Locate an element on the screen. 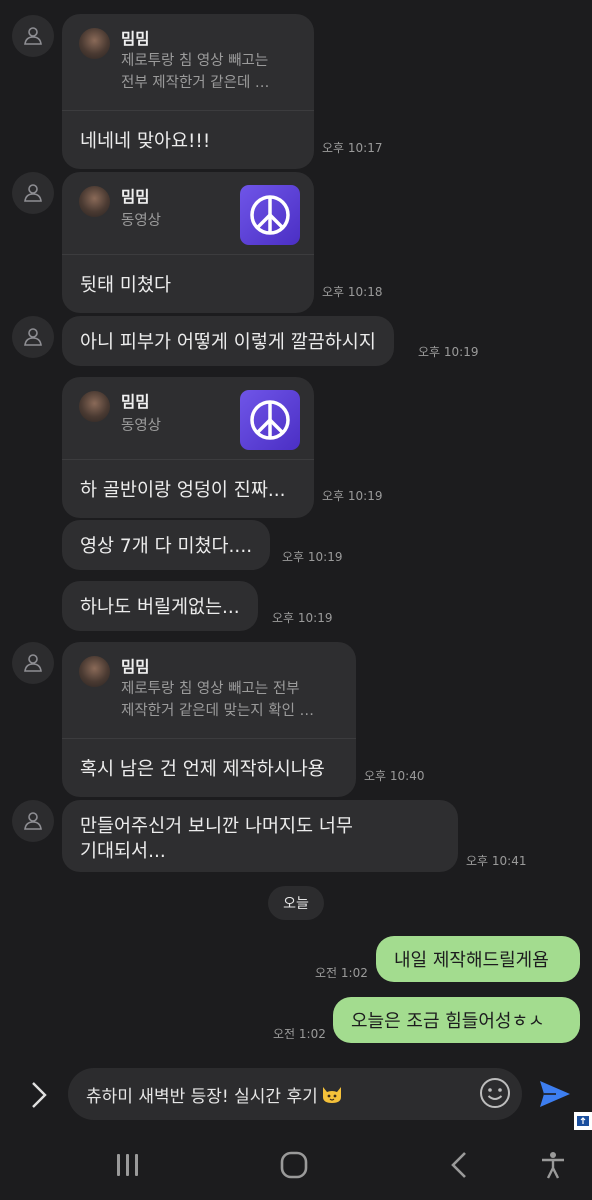  message-input: 츄하미 새벽반 등장! 실시간 후기 is located at coordinates (295, 1094).